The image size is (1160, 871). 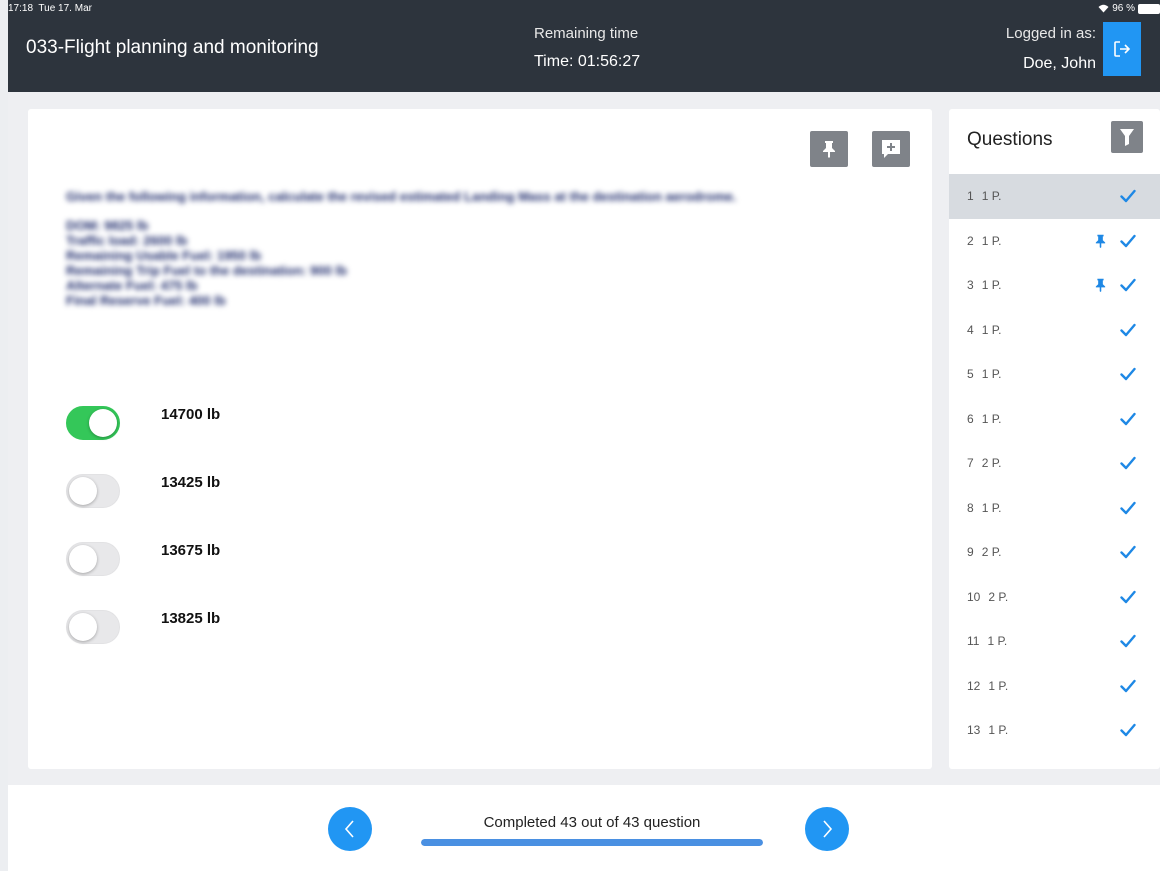 I want to click on question-data-line: Remaining Usable Fuel: 1950 lb, so click(x=164, y=255).